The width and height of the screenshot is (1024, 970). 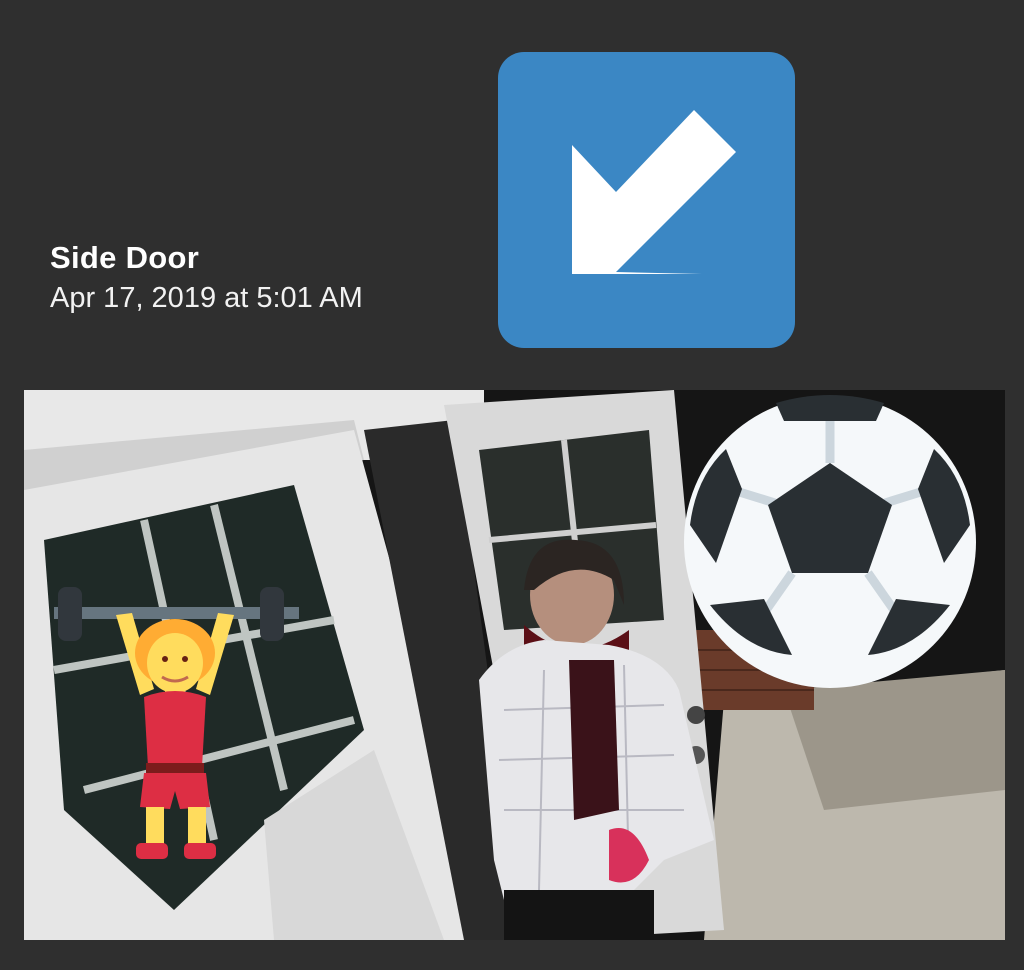 I want to click on notification-header: Side Door Apr 17, 2019 at 5:01 AM, so click(x=206, y=278).